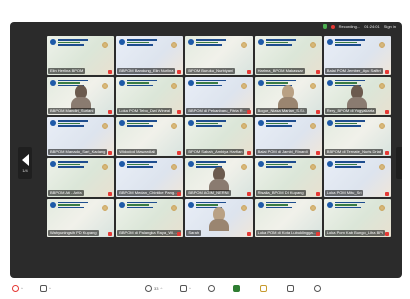 The height and width of the screenshot is (299, 410). I want to click on participant-tile: Loka Pom Kab Bungo_Liha BPI, so click(357, 218).